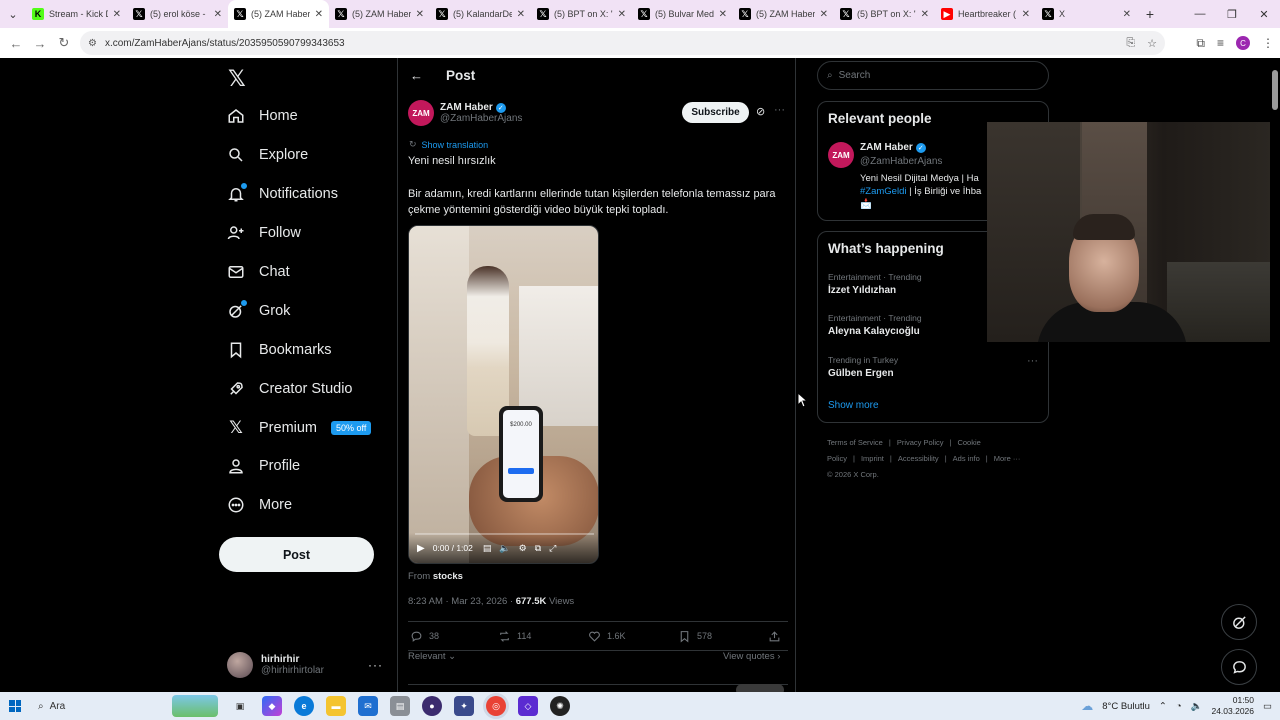 Image resolution: width=1280 pixels, height=720 pixels. Describe the element at coordinates (1200, 14) in the screenshot. I see `minimize-button: —` at that location.